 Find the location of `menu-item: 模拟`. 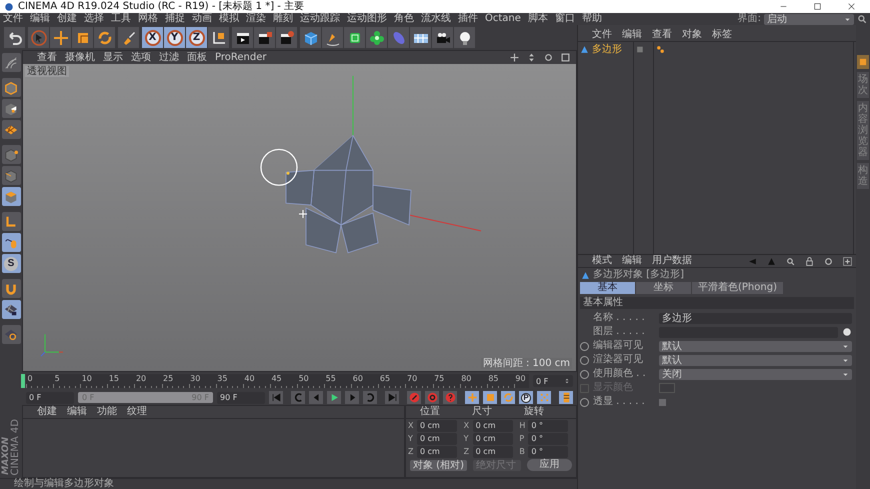

menu-item: 模拟 is located at coordinates (229, 19).